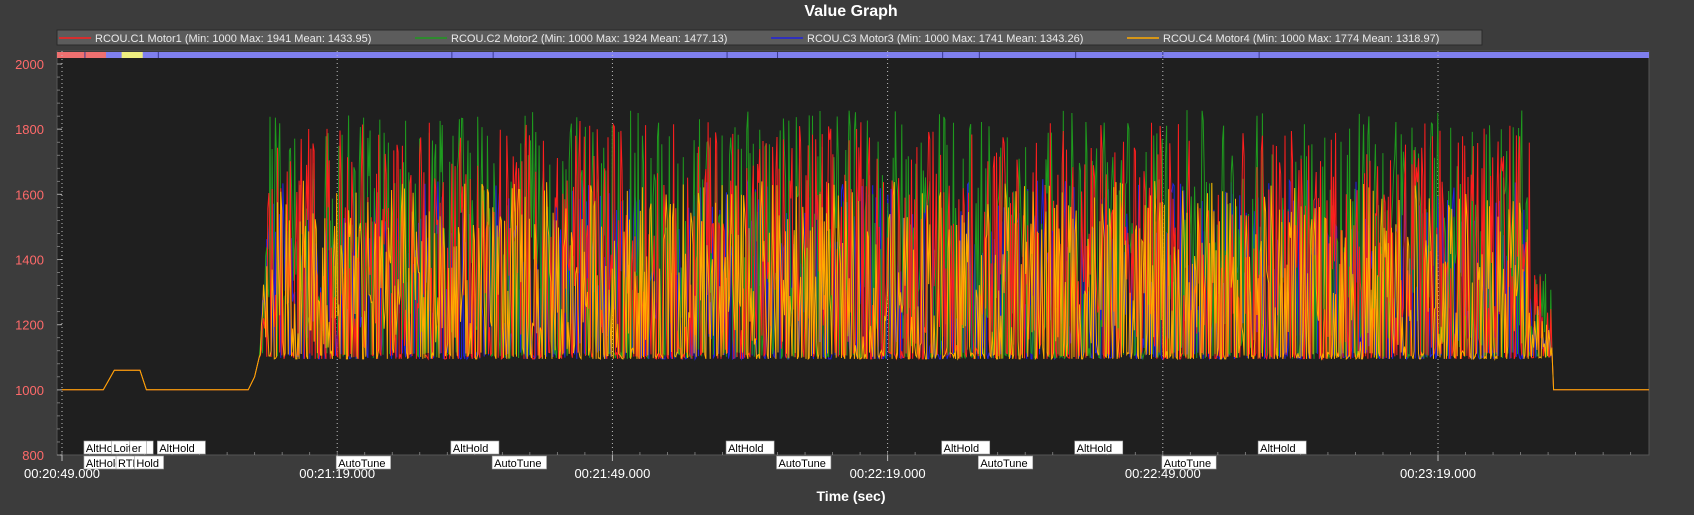 The height and width of the screenshot is (515, 1694). I want to click on x-tick-label: 00:23:19.000, so click(1438, 473).